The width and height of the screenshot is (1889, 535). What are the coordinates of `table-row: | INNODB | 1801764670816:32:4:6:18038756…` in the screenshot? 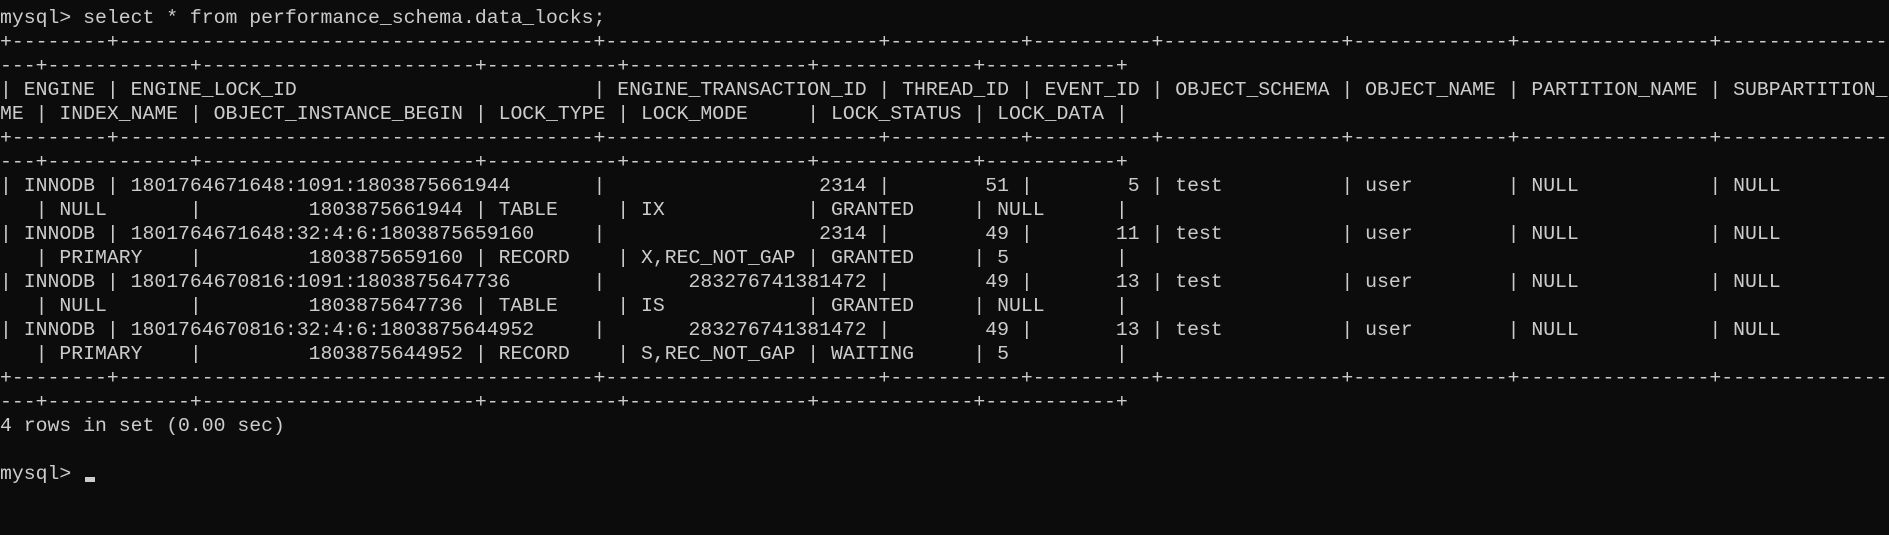 It's located at (890, 330).